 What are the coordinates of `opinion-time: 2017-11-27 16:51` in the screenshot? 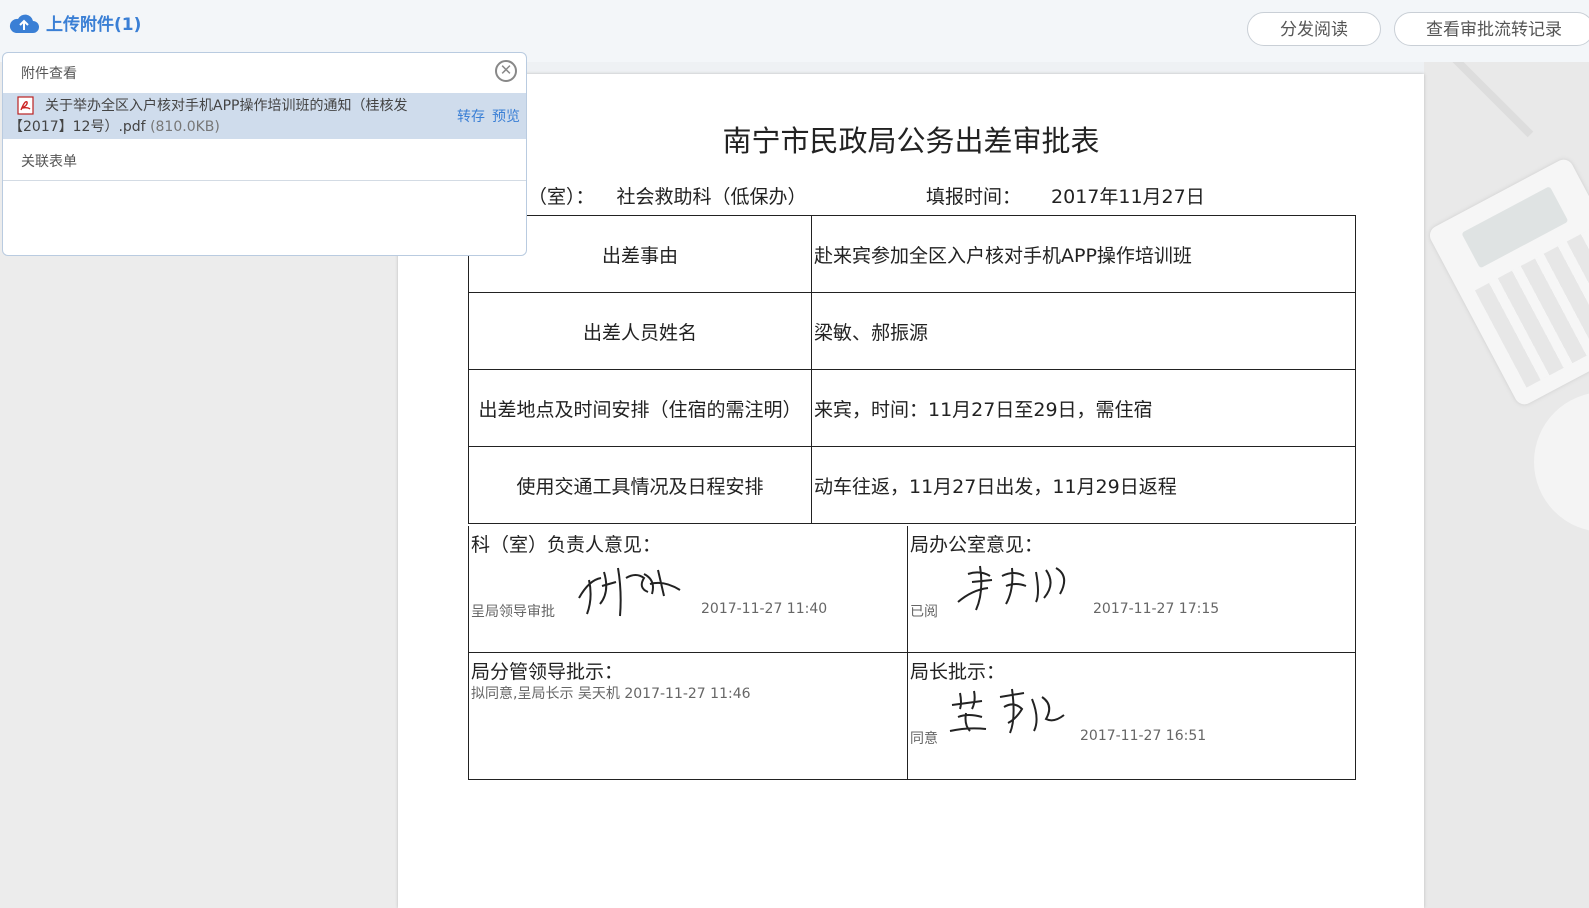 It's located at (1143, 736).